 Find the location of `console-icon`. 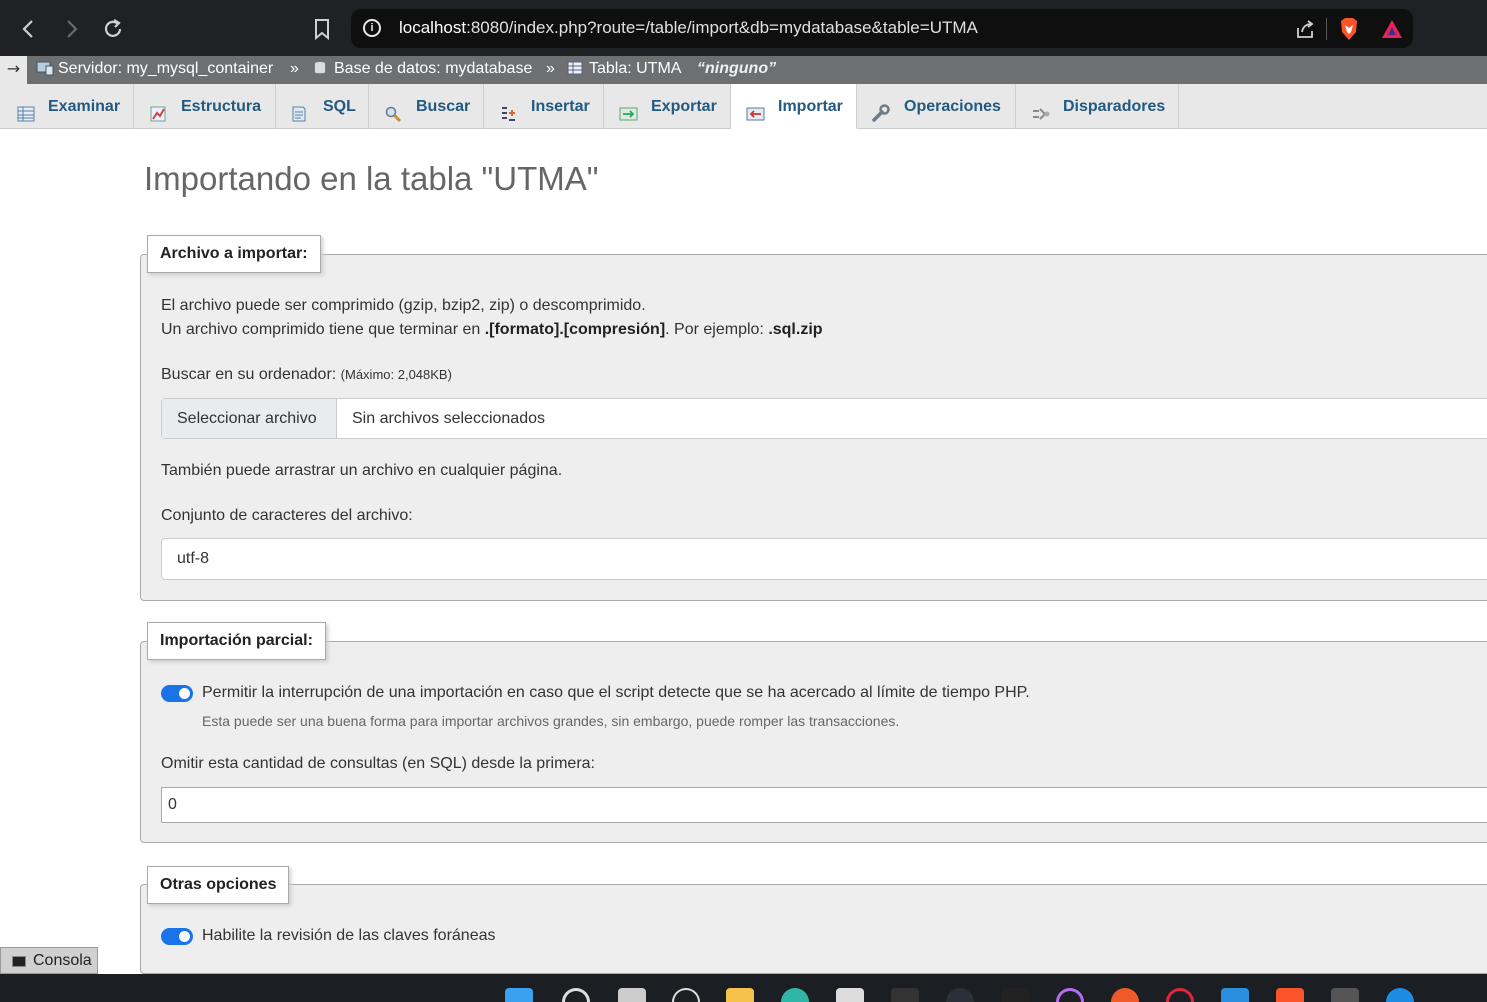

console-icon is located at coordinates (19, 961).